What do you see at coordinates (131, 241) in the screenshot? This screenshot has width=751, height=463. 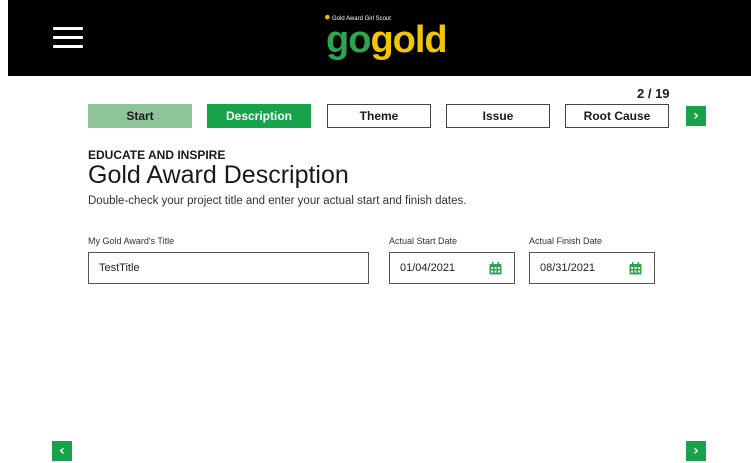 I see `title-label: My Gold Award's Title` at bounding box center [131, 241].